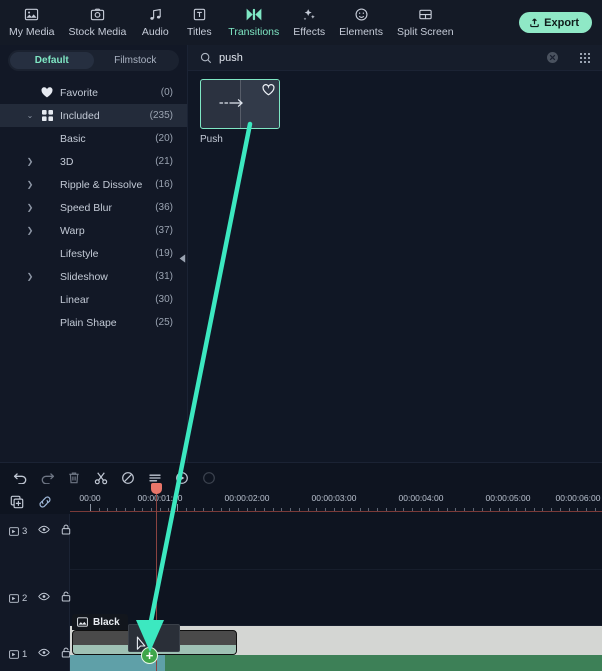  What do you see at coordinates (425, 32) in the screenshot?
I see `nav-label: Split Screen` at bounding box center [425, 32].